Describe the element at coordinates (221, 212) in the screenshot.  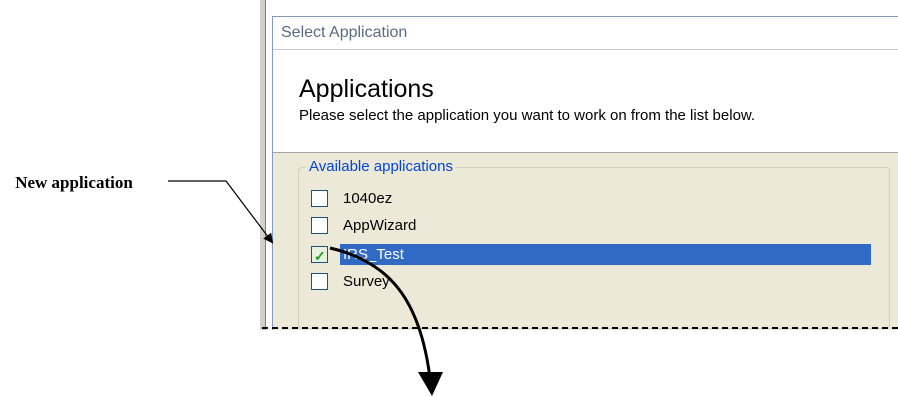
I see `pointer-arrow` at that location.